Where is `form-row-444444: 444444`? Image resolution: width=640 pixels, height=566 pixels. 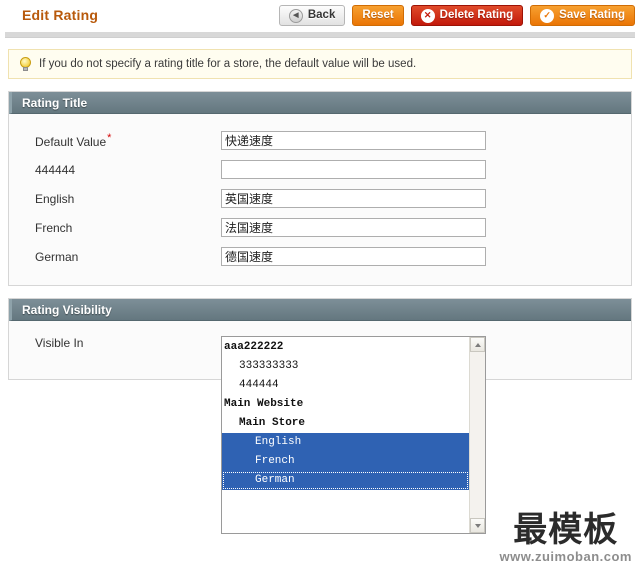
form-row-444444: 444444 is located at coordinates (320, 169).